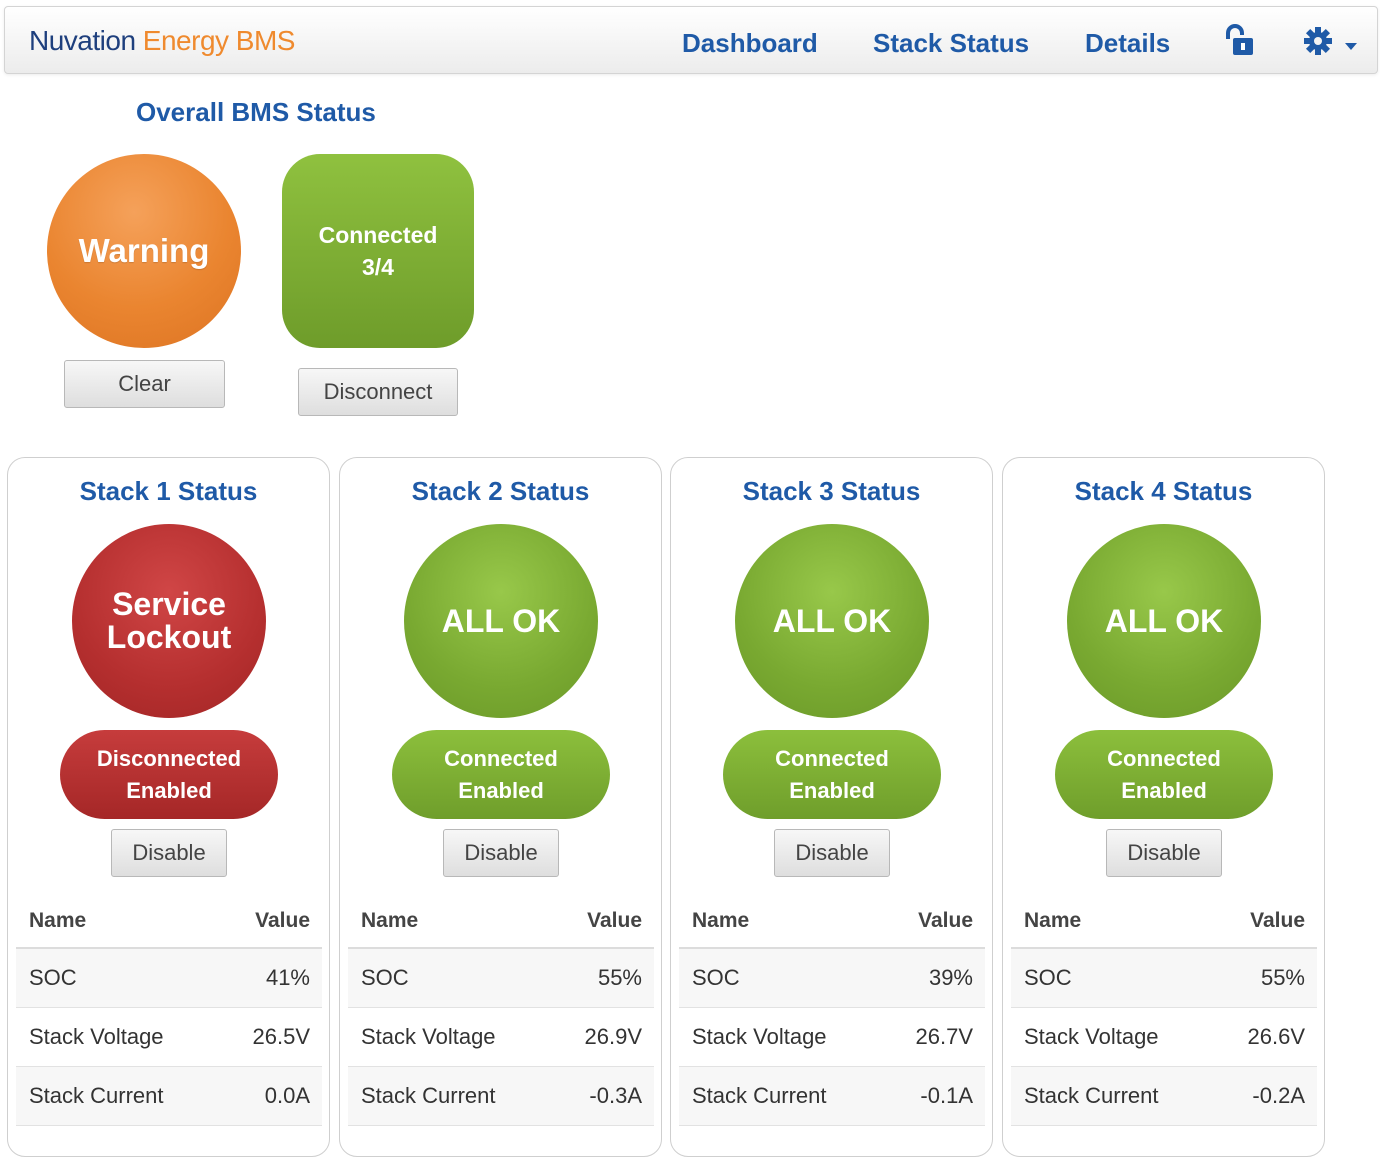  Describe the element at coordinates (219, 40) in the screenshot. I see `brand-secondary: Energy BMS` at that location.